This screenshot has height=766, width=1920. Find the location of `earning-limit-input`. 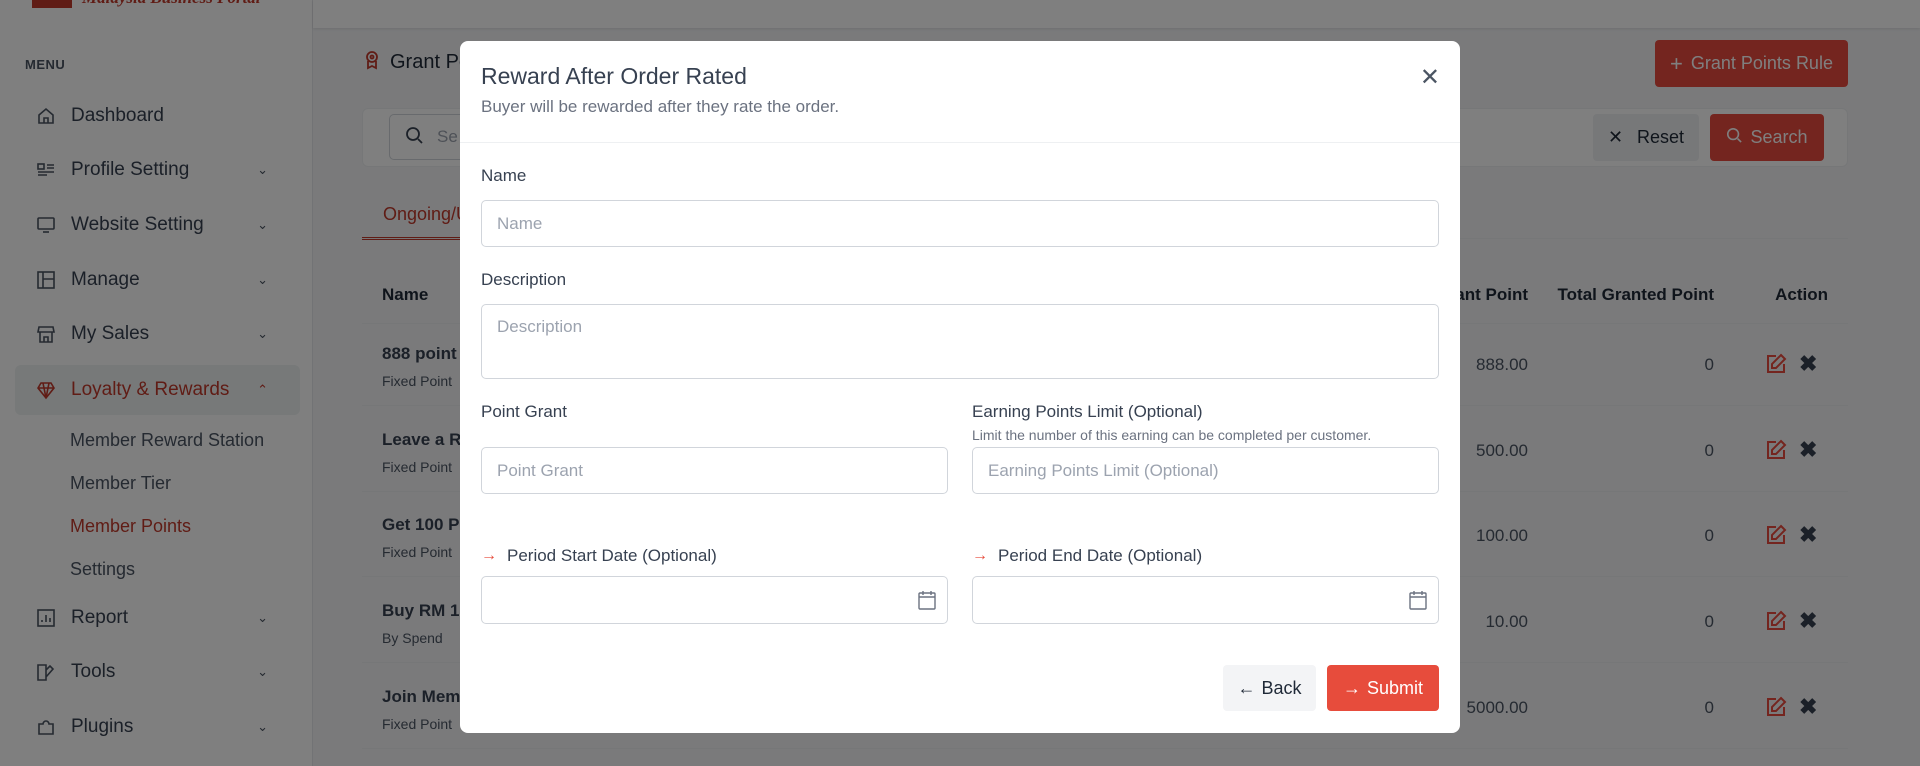

earning-limit-input is located at coordinates (1205, 470).